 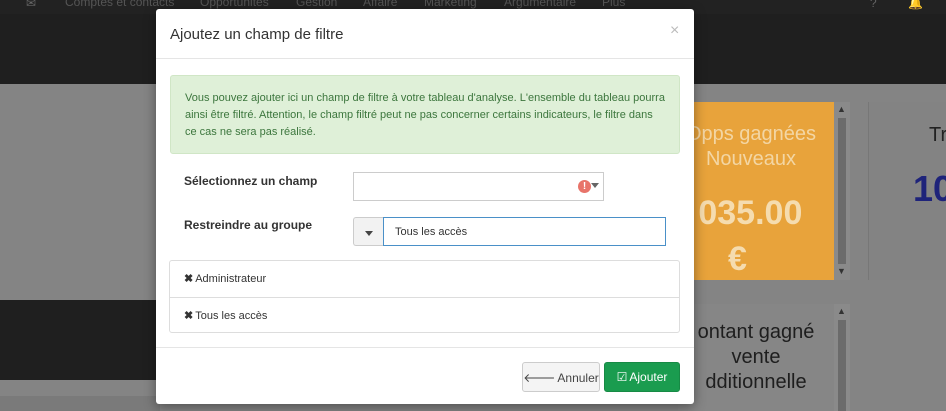 What do you see at coordinates (613, 4) in the screenshot?
I see `nav-plus: Plus` at bounding box center [613, 4].